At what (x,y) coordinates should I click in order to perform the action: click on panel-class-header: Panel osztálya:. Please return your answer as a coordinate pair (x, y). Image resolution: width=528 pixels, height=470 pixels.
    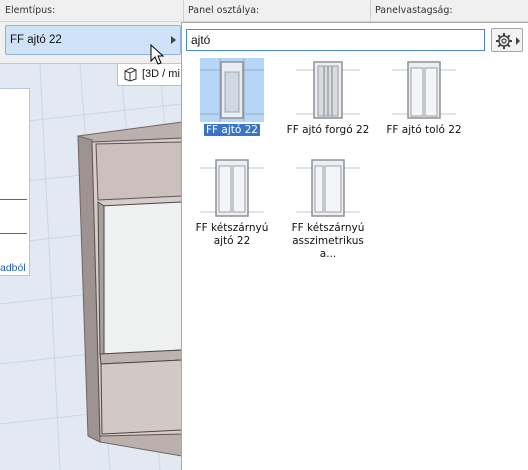
    Looking at the image, I should click on (224, 10).